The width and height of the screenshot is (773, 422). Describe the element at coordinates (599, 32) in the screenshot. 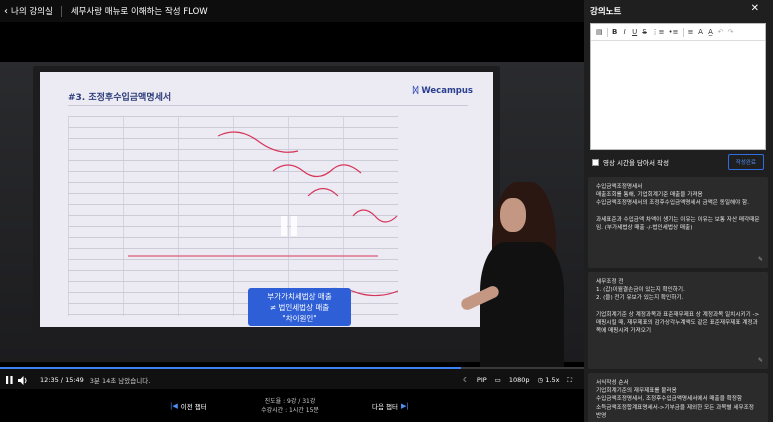

I see `source-icon: ▤` at that location.